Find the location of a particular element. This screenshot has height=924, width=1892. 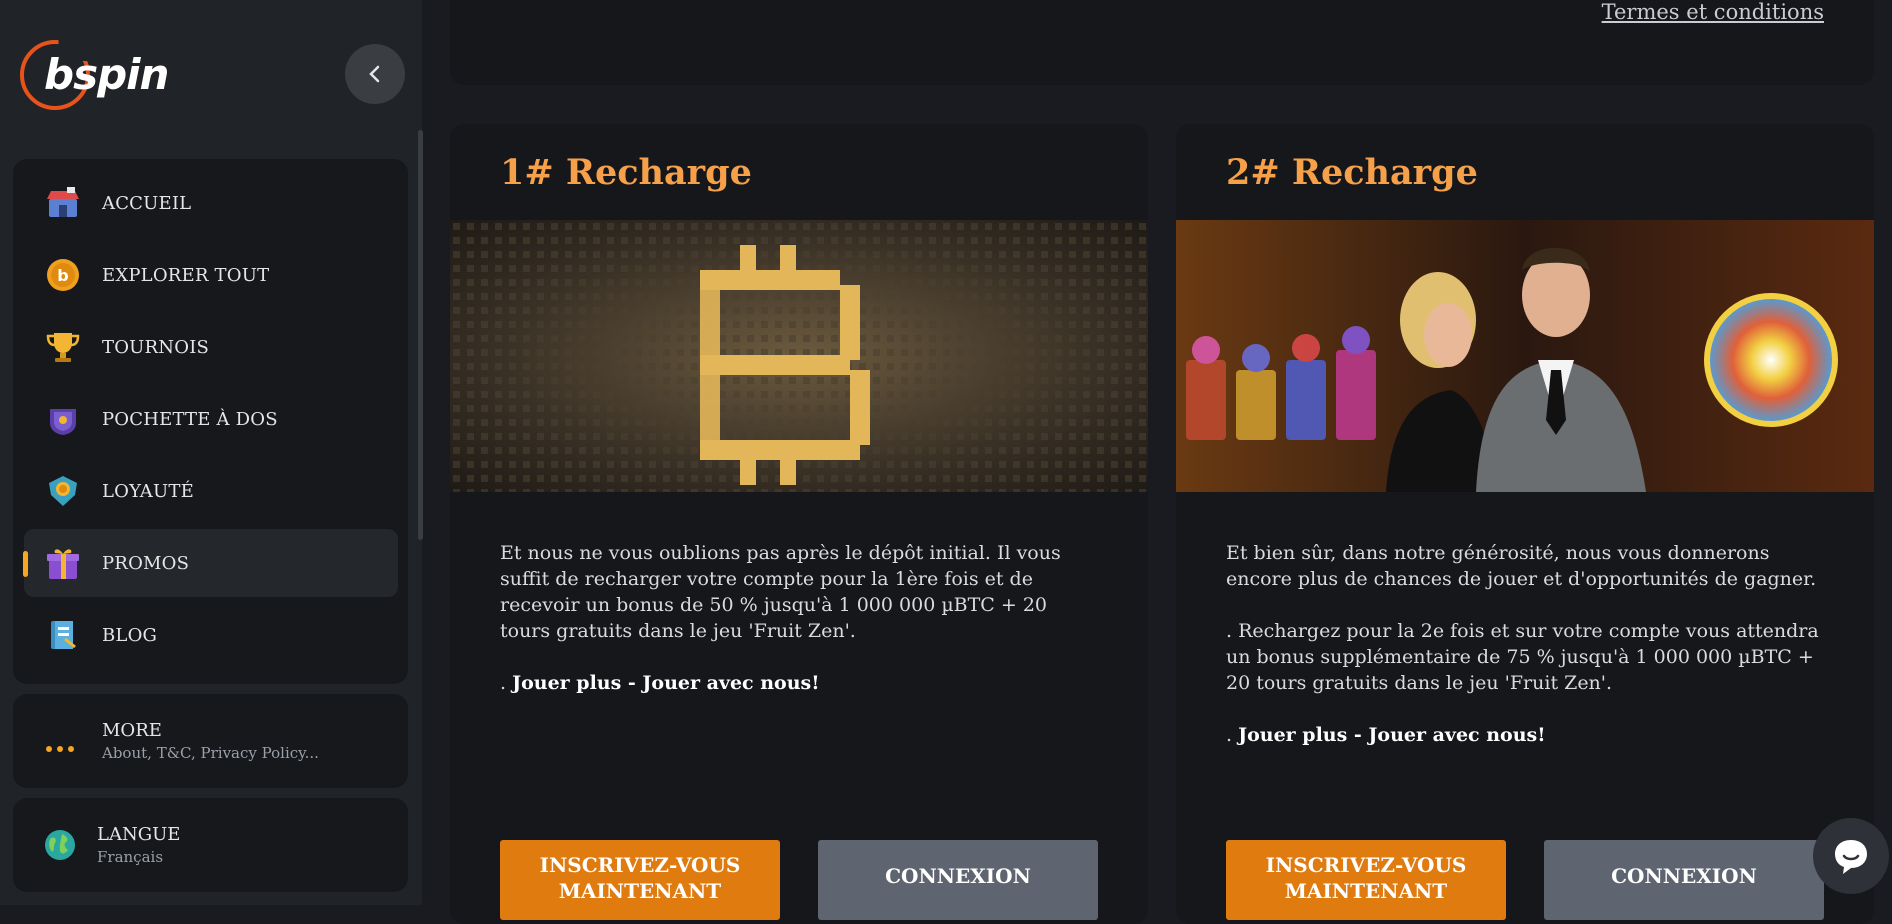

bspin-logo: bspin is located at coordinates (93, 75).